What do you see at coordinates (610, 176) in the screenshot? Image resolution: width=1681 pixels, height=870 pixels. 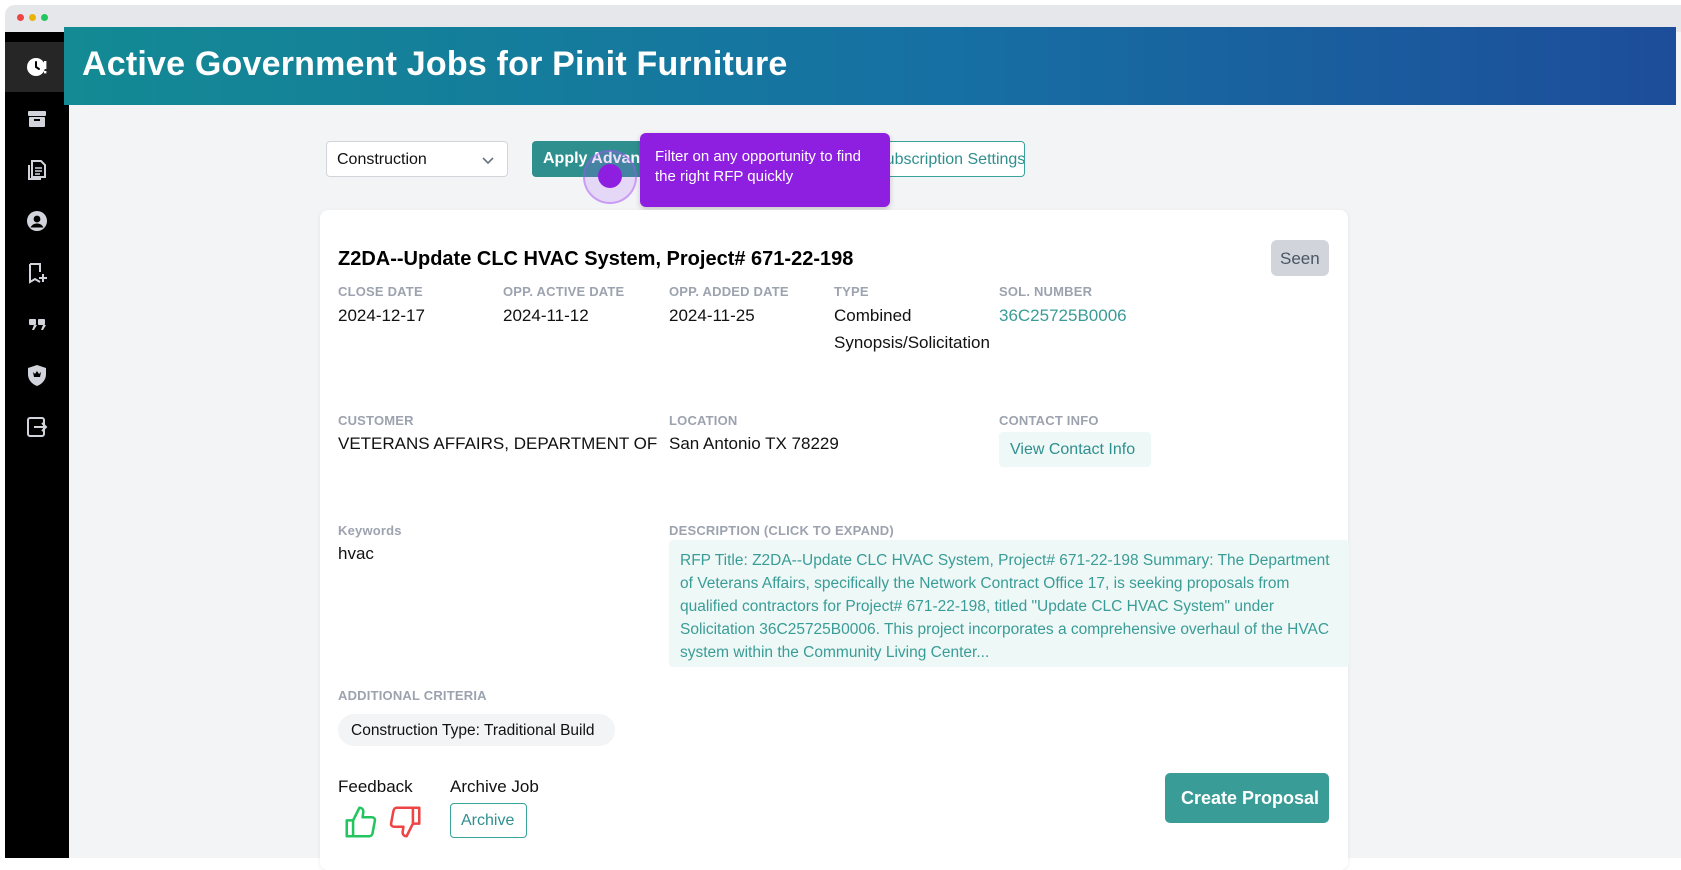 I see `tour-hotspot` at bounding box center [610, 176].